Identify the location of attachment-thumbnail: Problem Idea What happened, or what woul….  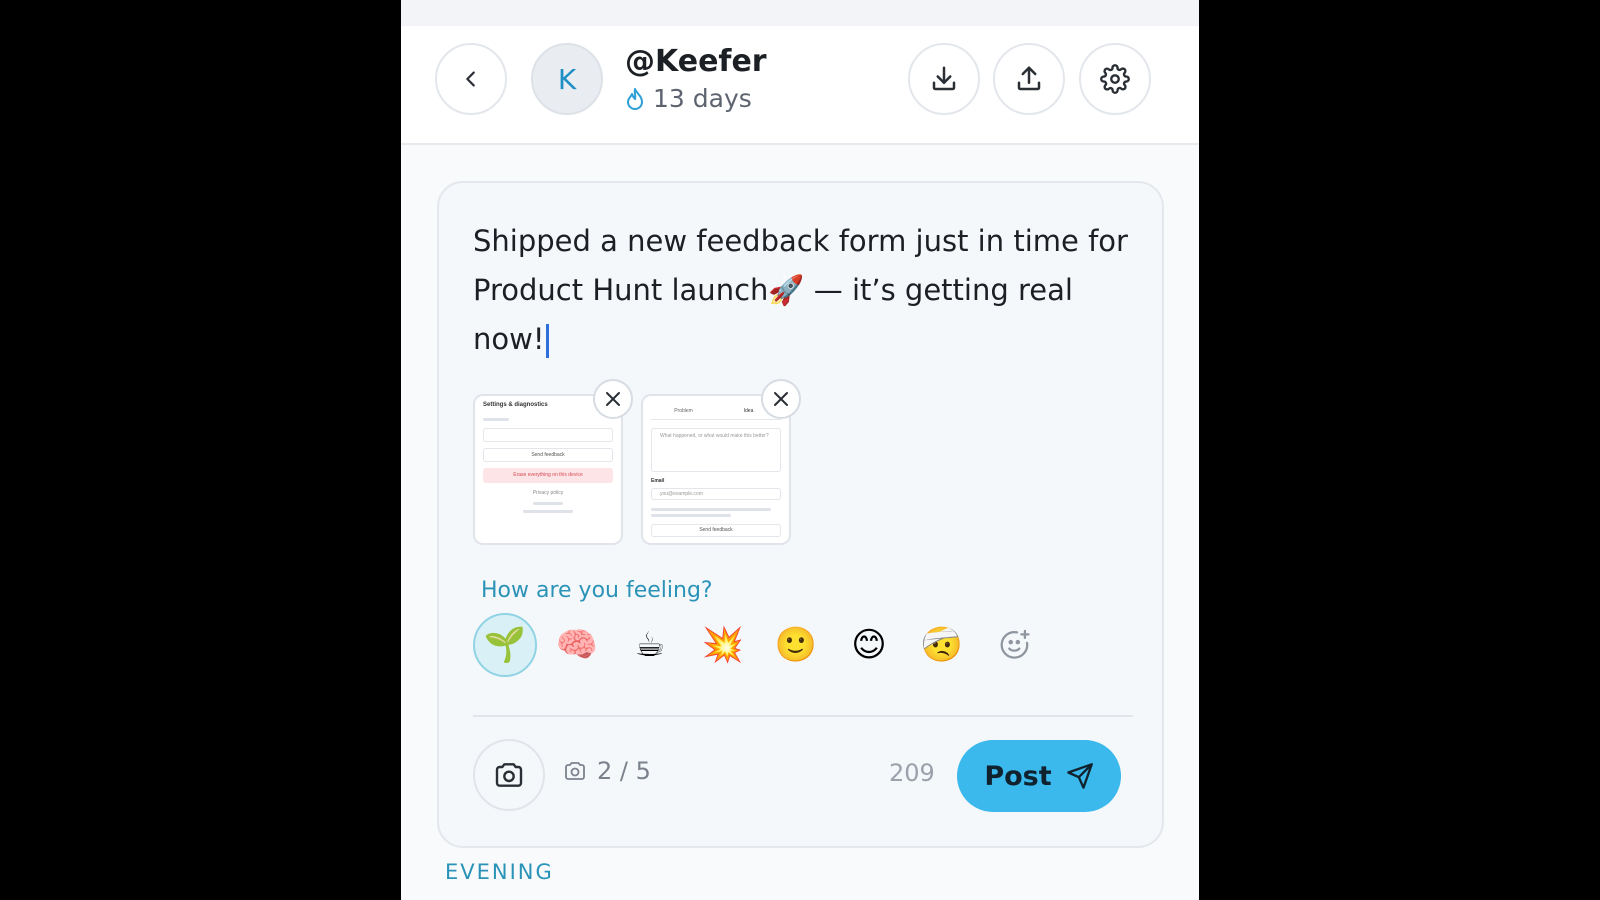
(716, 469).